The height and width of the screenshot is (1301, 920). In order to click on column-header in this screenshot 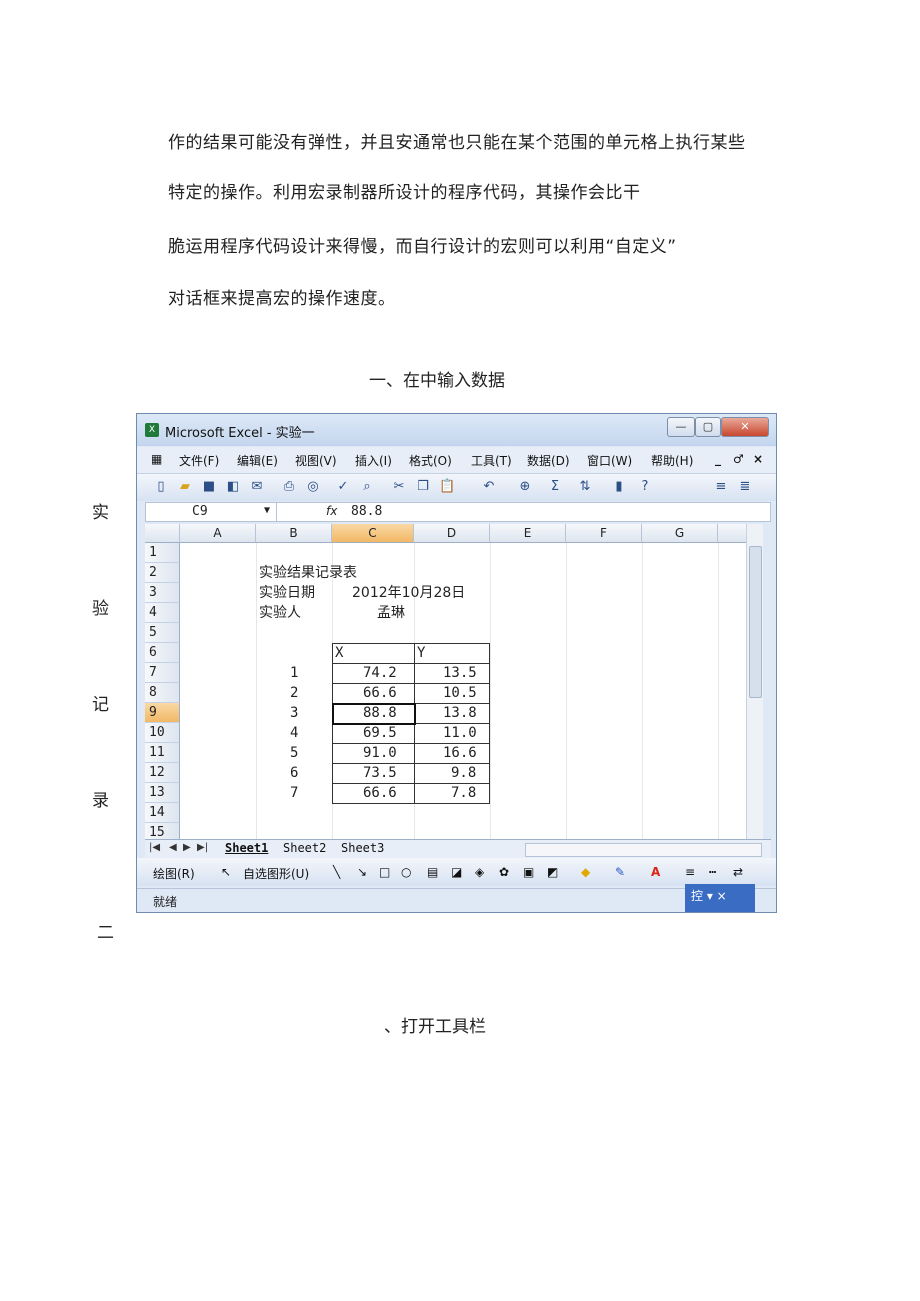, I will do `click(732, 533)`.